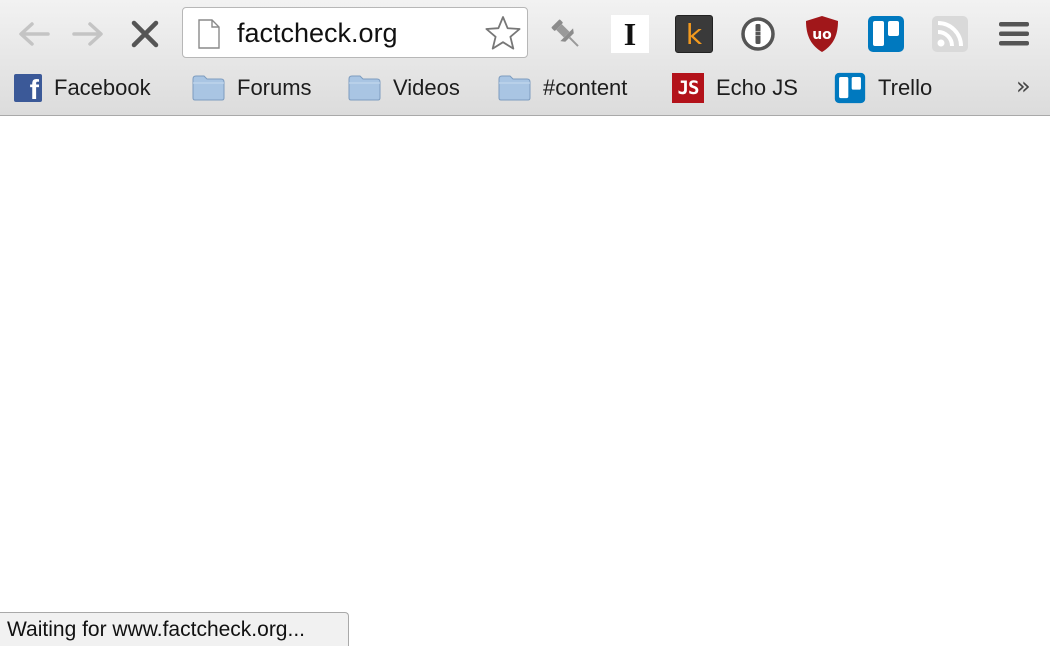 The width and height of the screenshot is (1050, 646). What do you see at coordinates (1023, 86) in the screenshot?
I see `bookmarks-overflow-chevron-icon: »` at bounding box center [1023, 86].